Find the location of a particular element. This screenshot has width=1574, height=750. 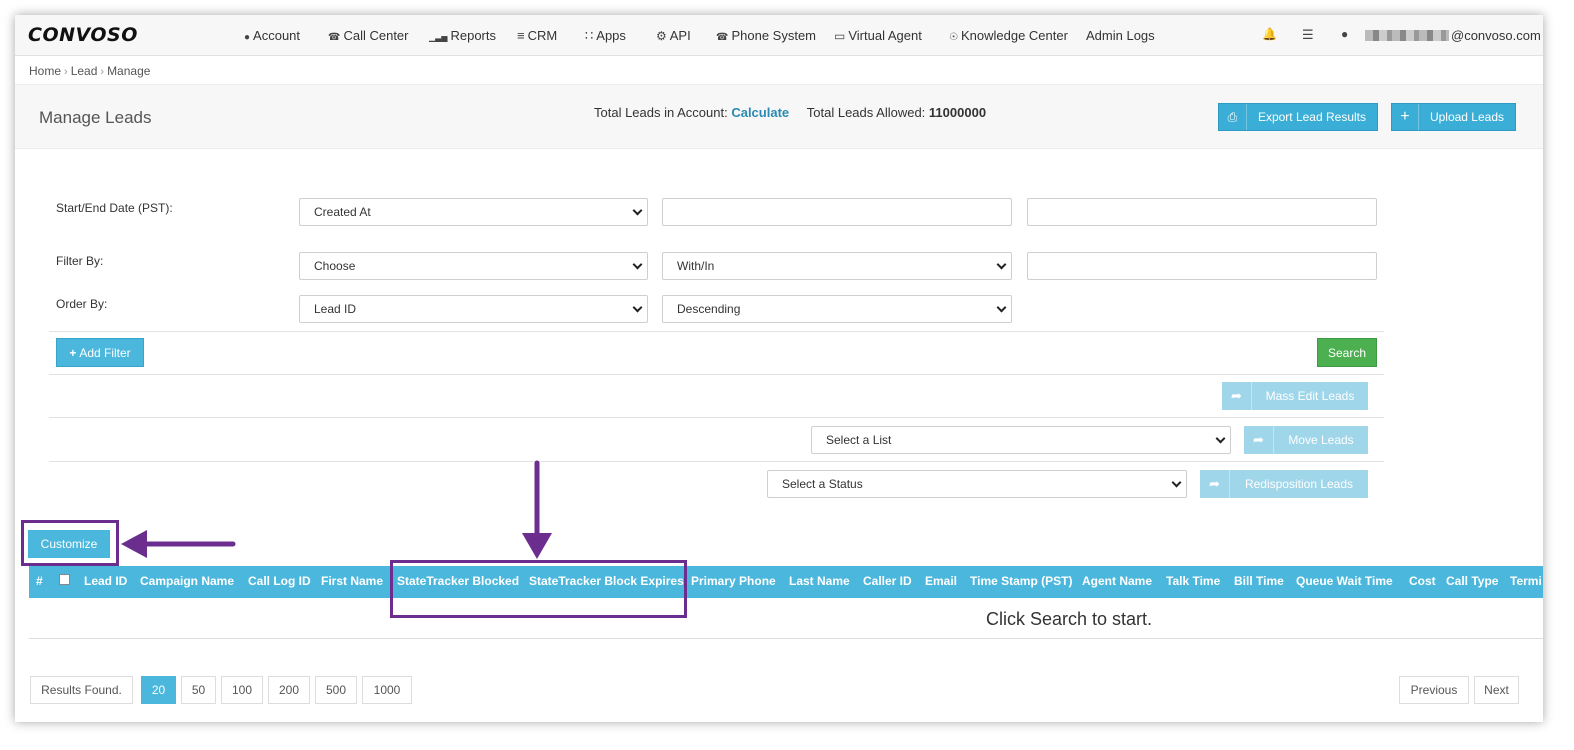

left-arrow-icon is located at coordinates (178, 544).